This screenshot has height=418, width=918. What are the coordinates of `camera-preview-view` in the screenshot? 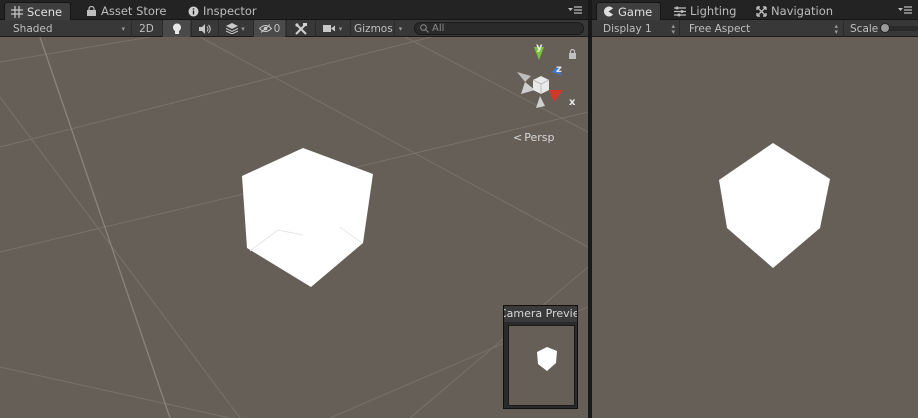 It's located at (541, 365).